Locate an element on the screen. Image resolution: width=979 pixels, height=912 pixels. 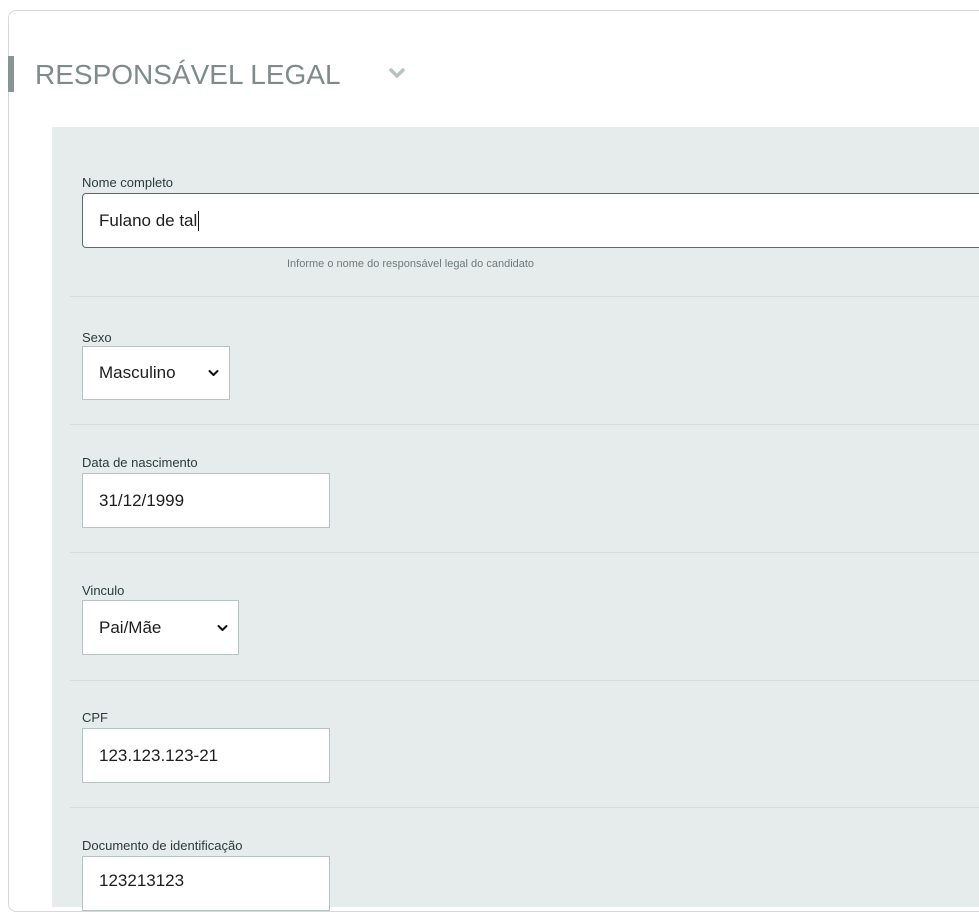
data-nascimento-input: 31/12/1999 is located at coordinates (206, 500).